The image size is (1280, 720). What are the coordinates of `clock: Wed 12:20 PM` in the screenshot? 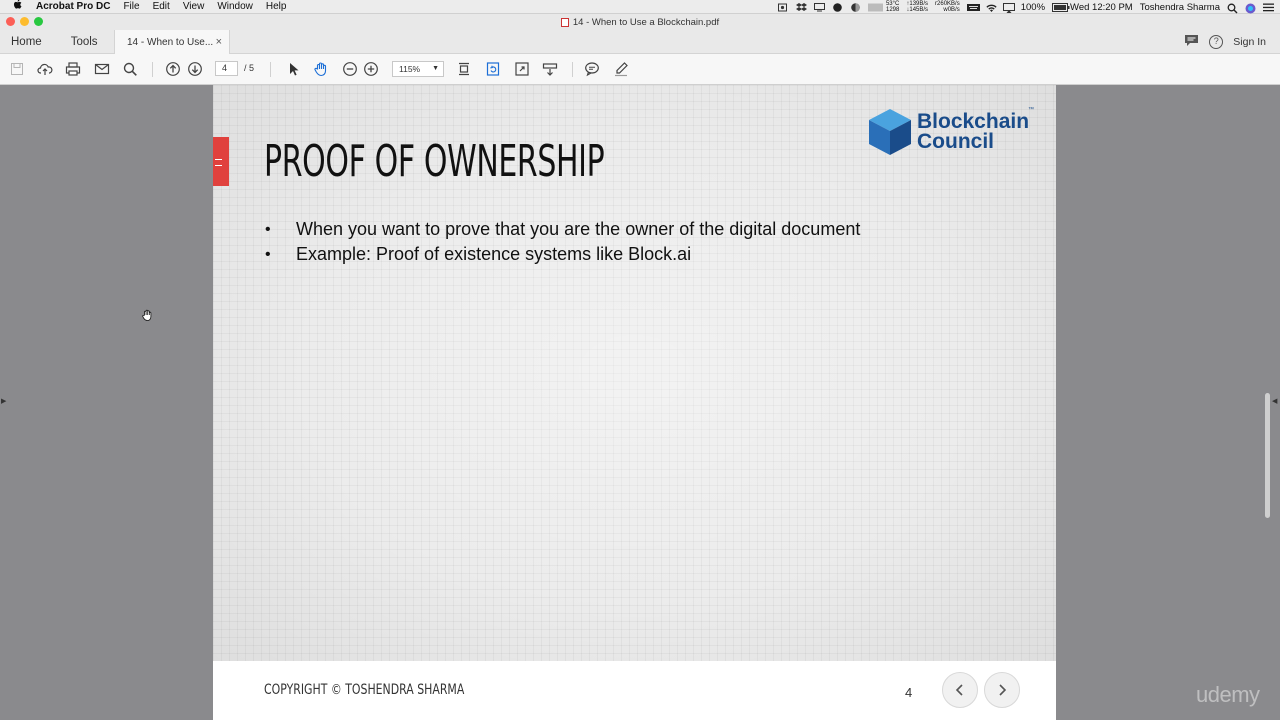 It's located at (1101, 7).